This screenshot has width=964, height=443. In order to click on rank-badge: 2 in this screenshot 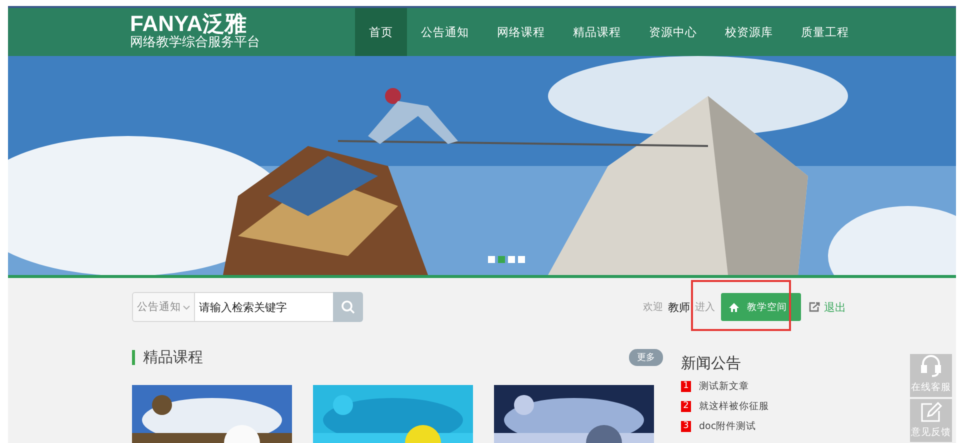, I will do `click(686, 406)`.